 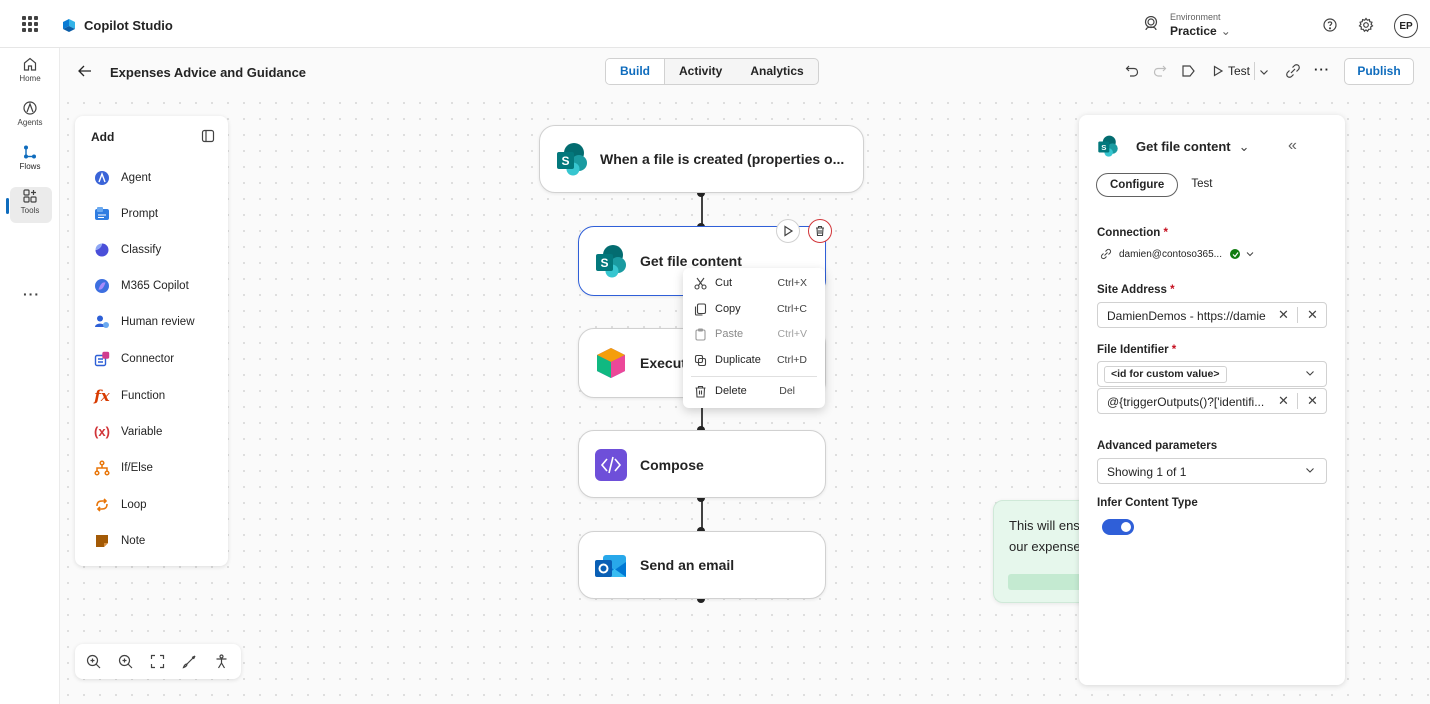 What do you see at coordinates (125, 661) in the screenshot?
I see `zoom-out-icon` at bounding box center [125, 661].